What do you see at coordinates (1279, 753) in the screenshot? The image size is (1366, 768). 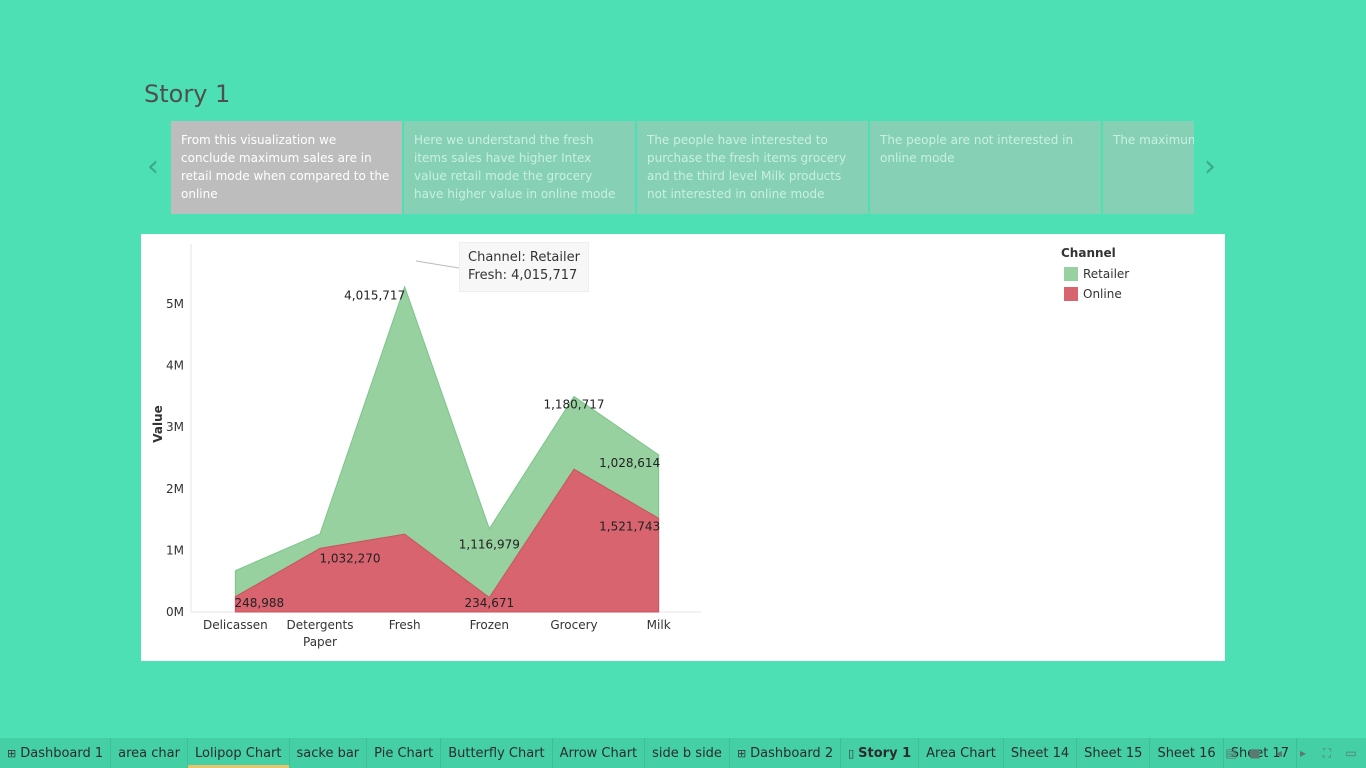 I see `scroll-left-icon: ◂` at bounding box center [1279, 753].